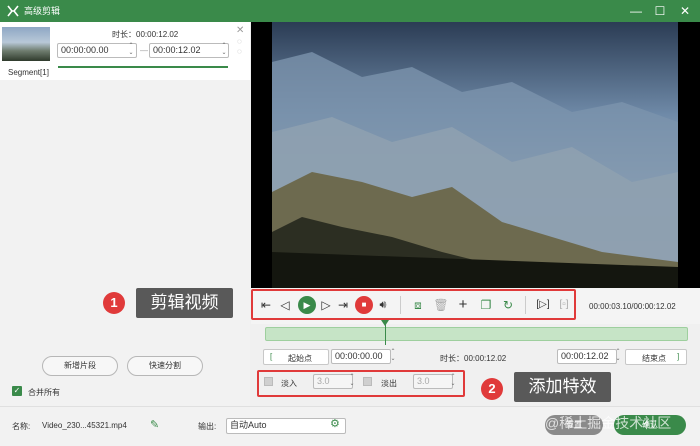 Image resolution: width=700 pixels, height=446 pixels. I want to click on end-label: 结束点, so click(654, 358).